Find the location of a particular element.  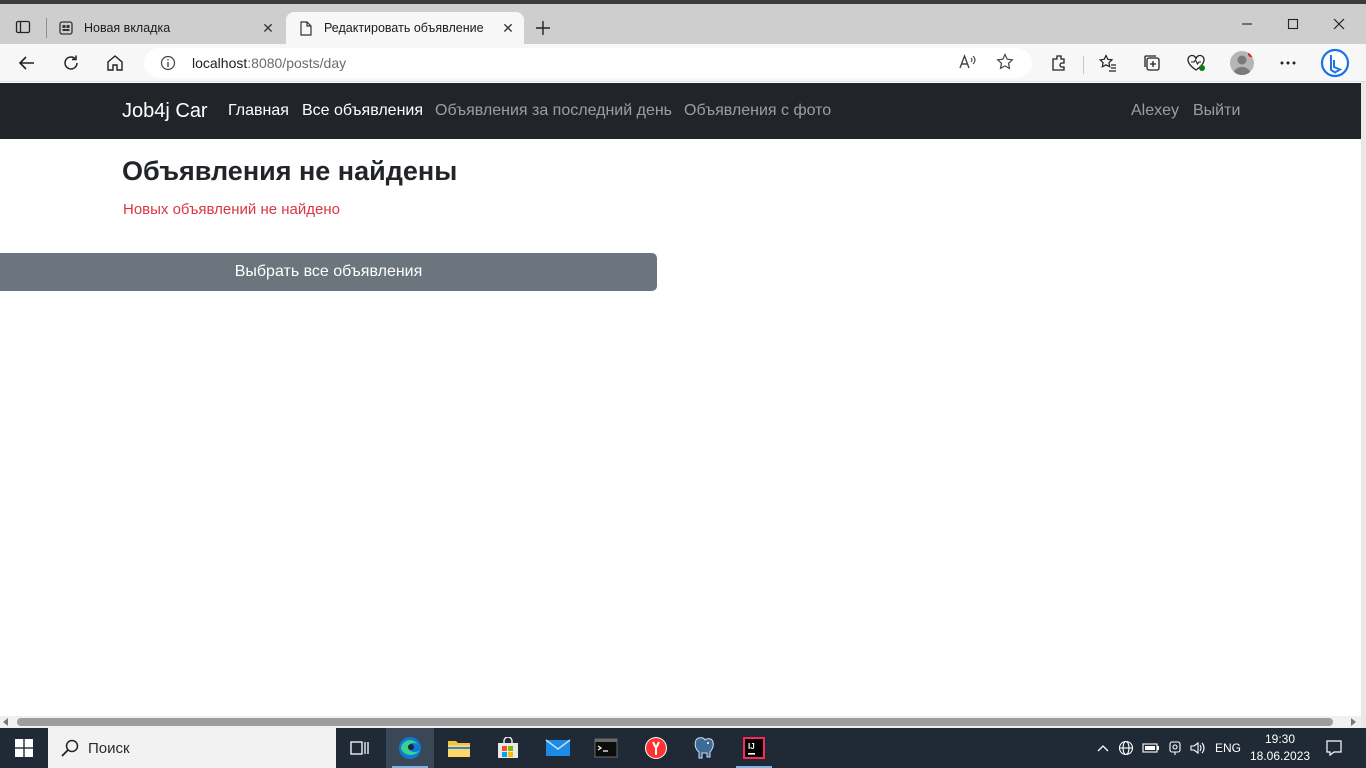

input-language-indicator: ENG is located at coordinates (1228, 748).